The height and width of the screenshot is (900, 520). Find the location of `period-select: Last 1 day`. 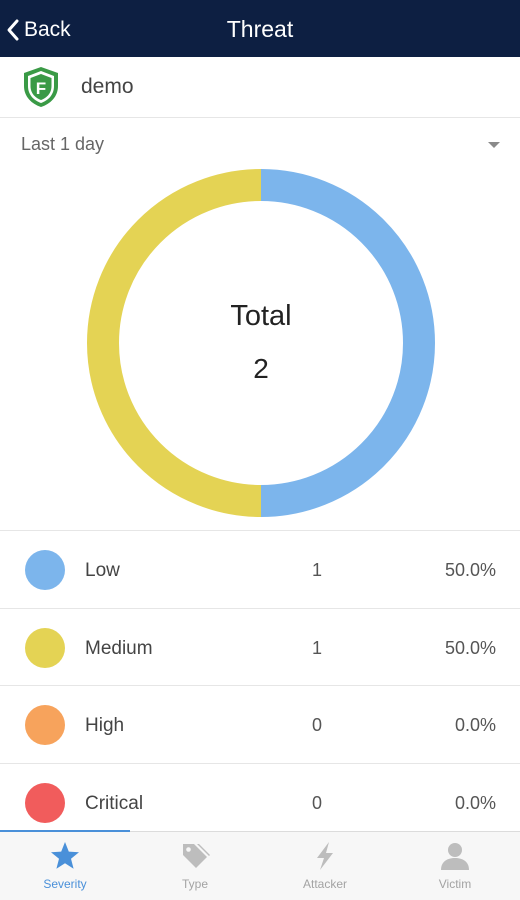

period-select: Last 1 day is located at coordinates (260, 144).